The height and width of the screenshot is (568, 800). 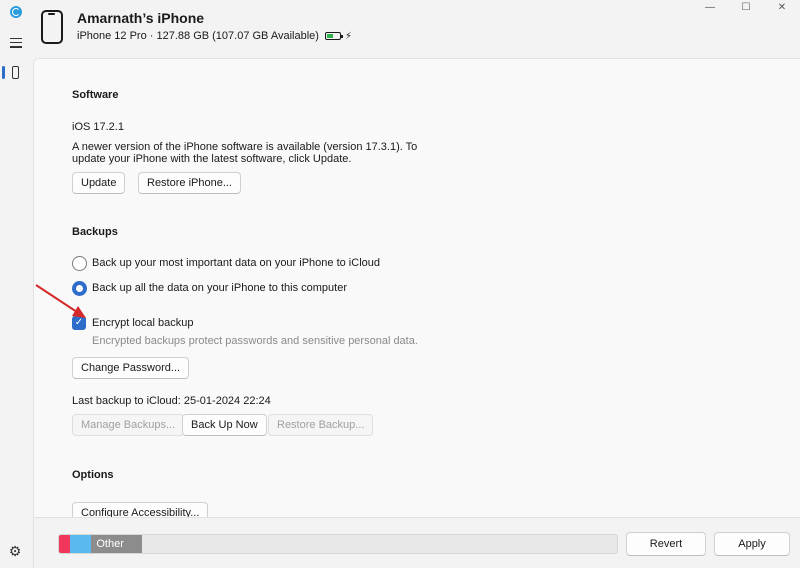 What do you see at coordinates (666, 544) in the screenshot?
I see `revert-button: Revert` at bounding box center [666, 544].